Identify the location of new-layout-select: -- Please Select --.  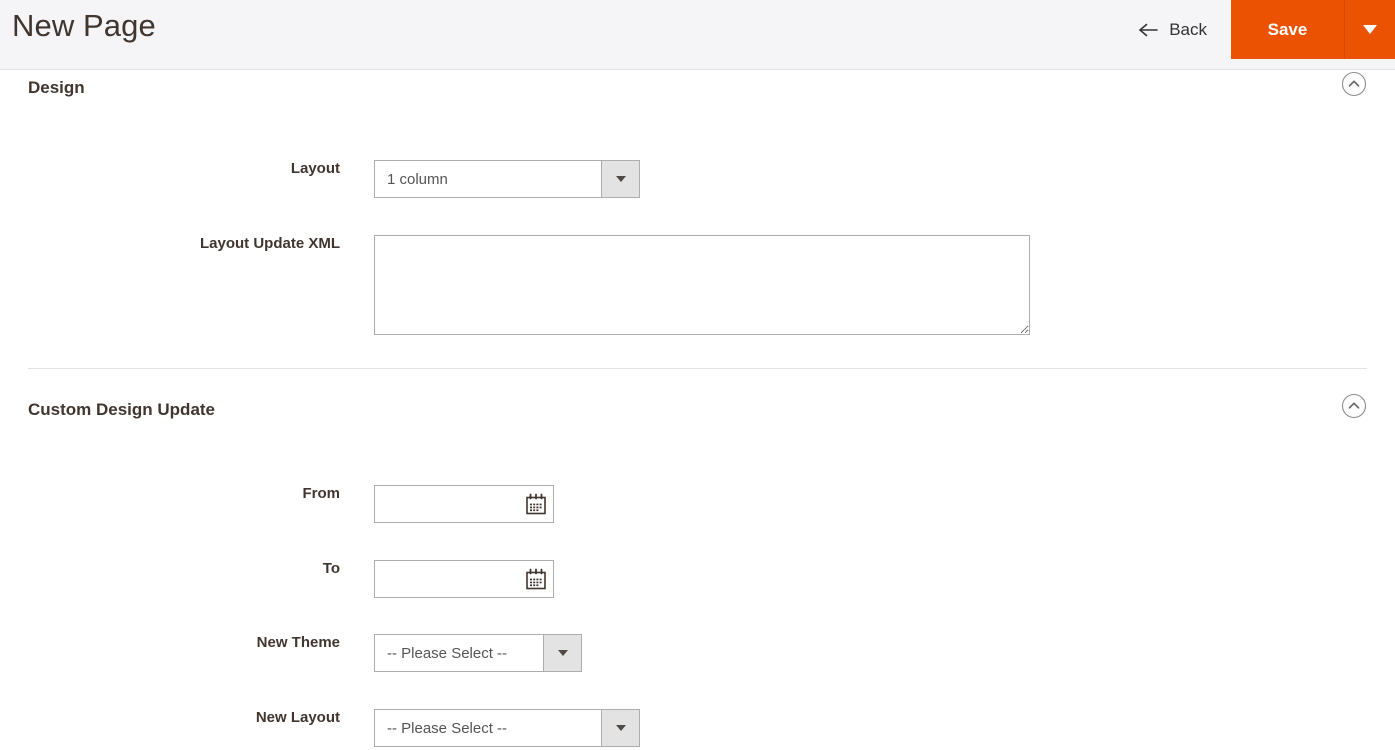
(507, 728).